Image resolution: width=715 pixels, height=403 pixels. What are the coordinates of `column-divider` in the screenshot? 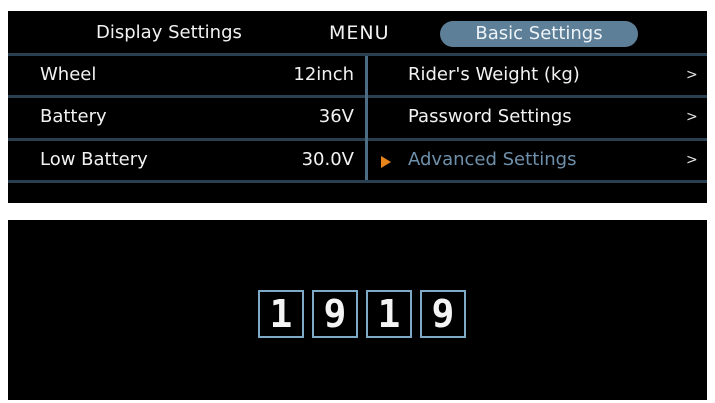 It's located at (366, 118).